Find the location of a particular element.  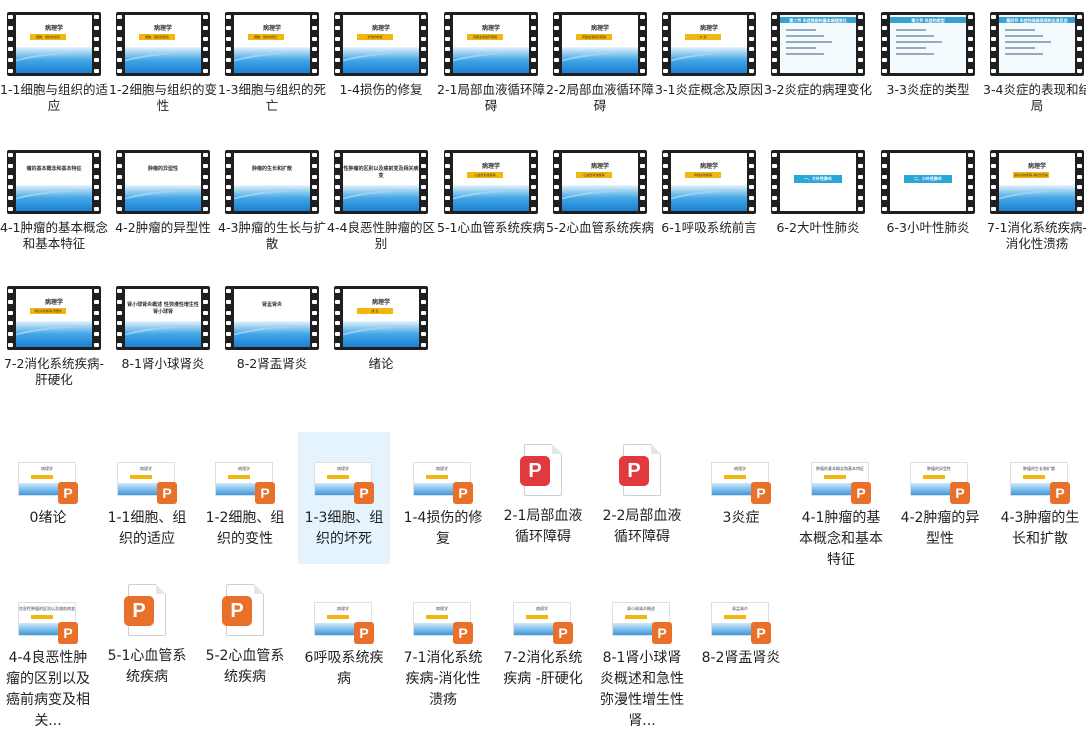

video-file-item: 病理学 损伤的修复 1-4损伤的修复 is located at coordinates (381, 55).